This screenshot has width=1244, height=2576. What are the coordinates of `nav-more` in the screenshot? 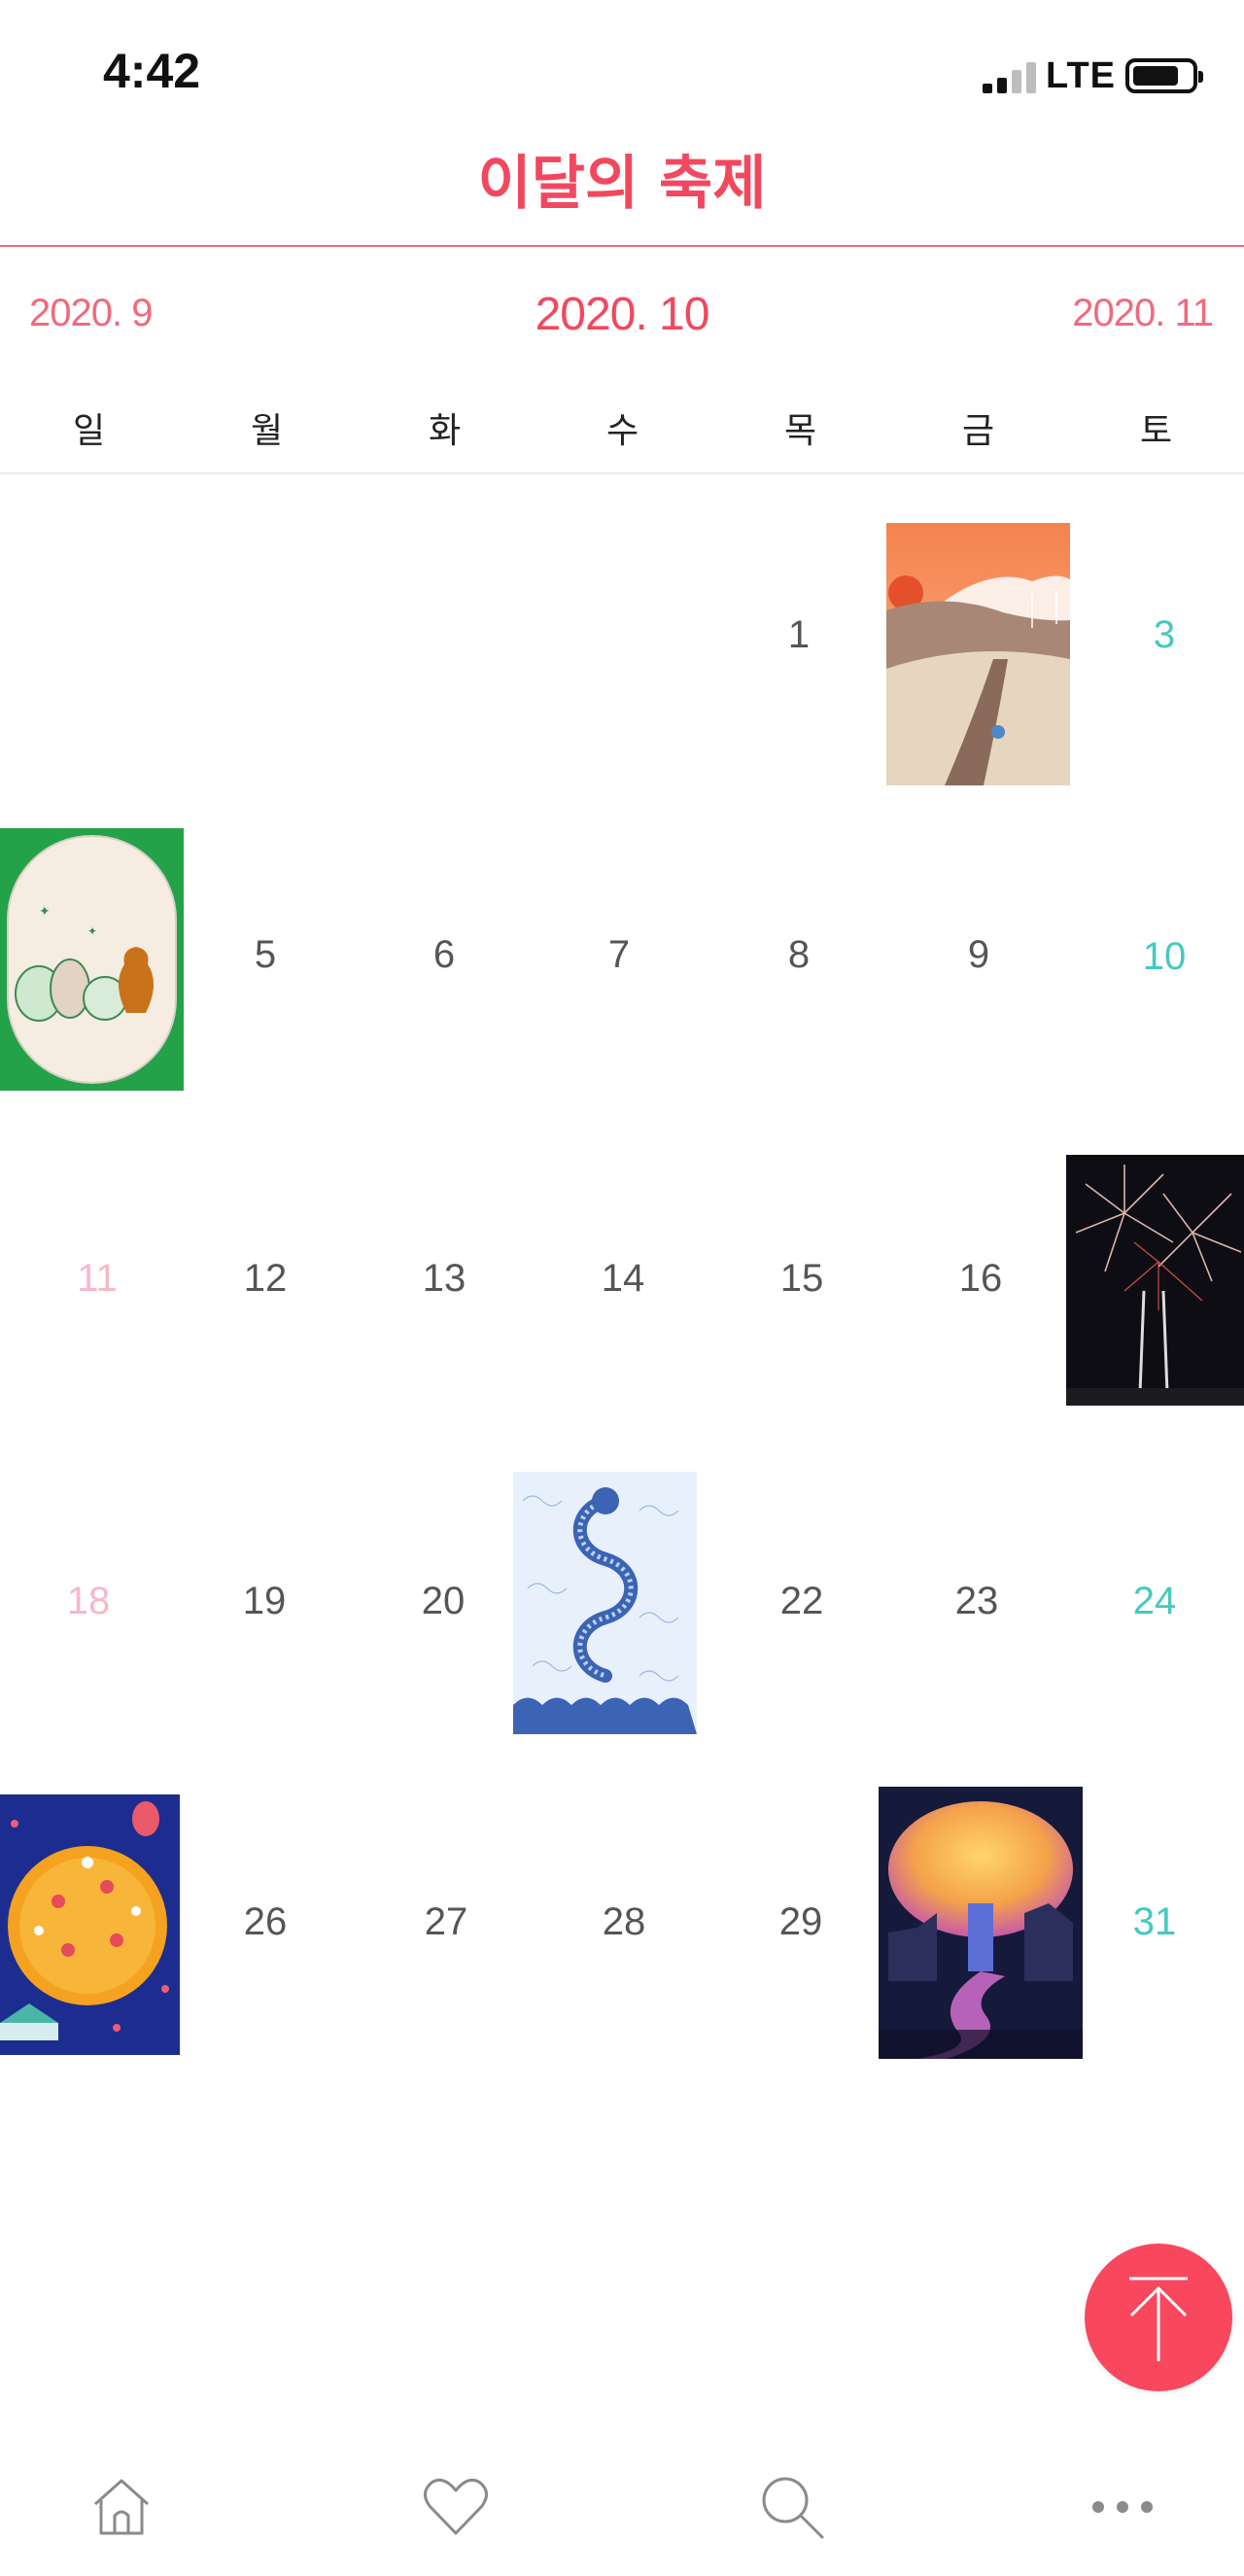 It's located at (1122, 2507).